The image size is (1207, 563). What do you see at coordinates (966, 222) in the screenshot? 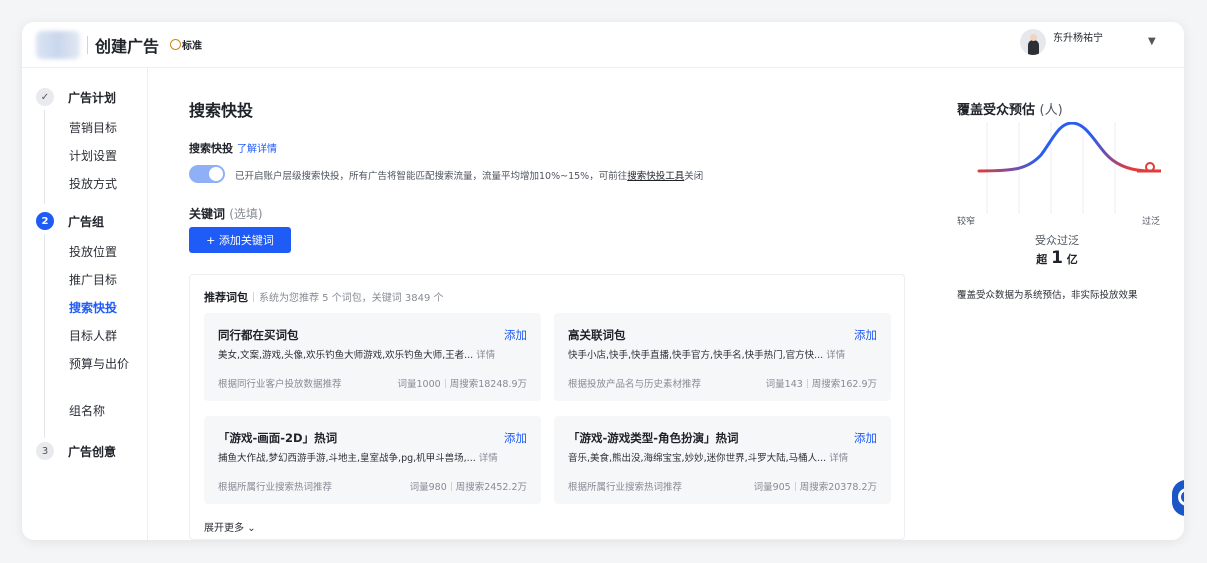
I see `audience-narrow-label: 较窄` at bounding box center [966, 222].